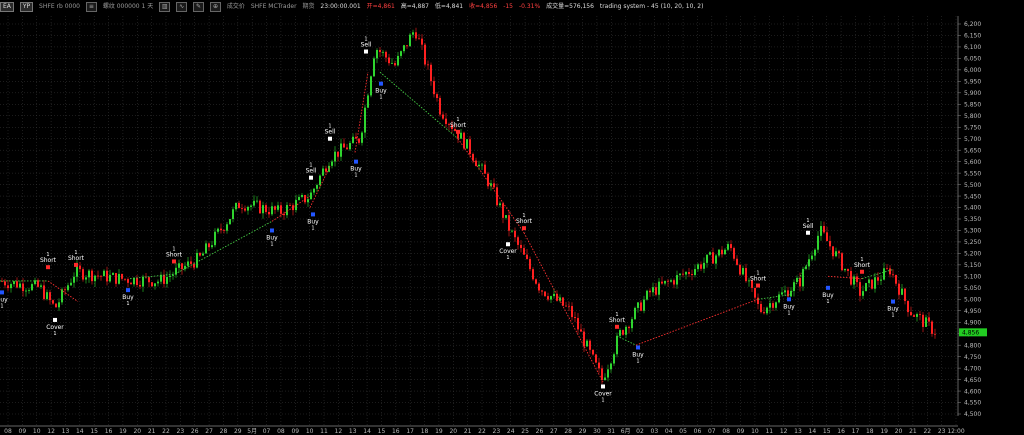 This screenshot has height=435, width=1024. What do you see at coordinates (972, 185) in the screenshot?
I see `price-axis-label: 5,500` at bounding box center [972, 185].